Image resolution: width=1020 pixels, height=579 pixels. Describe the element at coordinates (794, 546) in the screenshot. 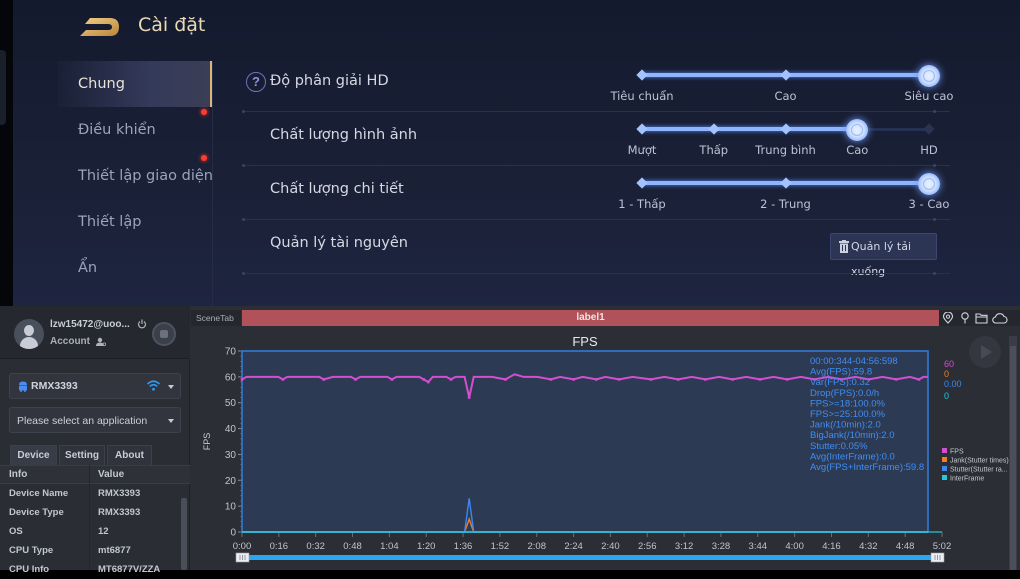

I see `x-tick-label: 4:00` at that location.